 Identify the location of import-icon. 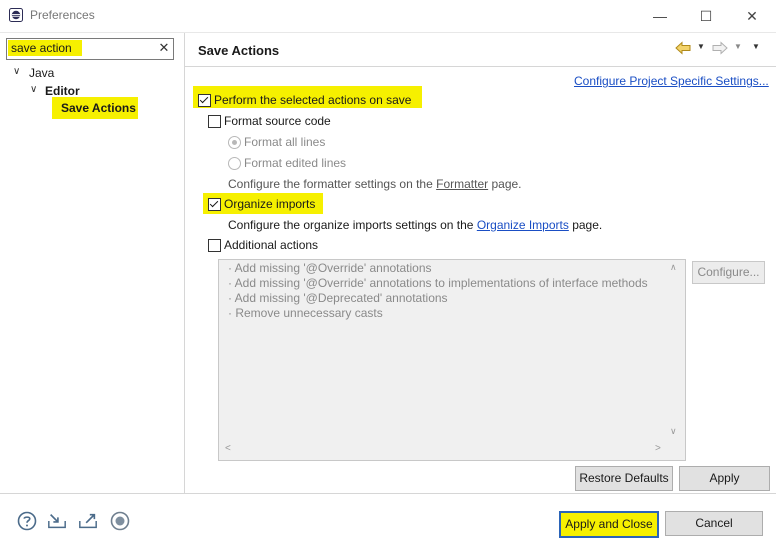
(57, 521).